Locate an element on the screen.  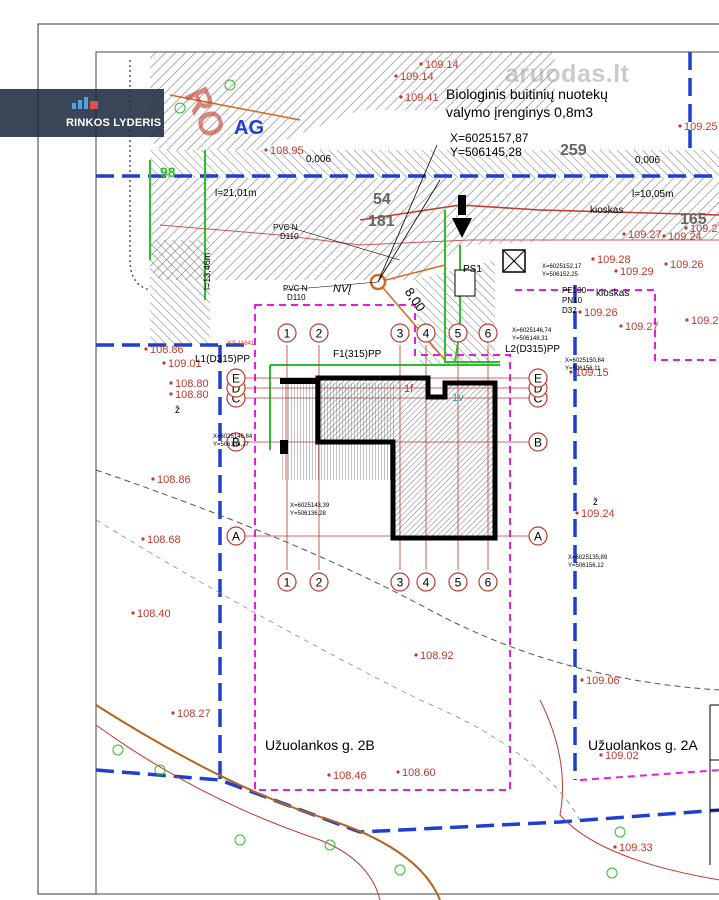
elevation-label: 109.06 is located at coordinates (603, 681).